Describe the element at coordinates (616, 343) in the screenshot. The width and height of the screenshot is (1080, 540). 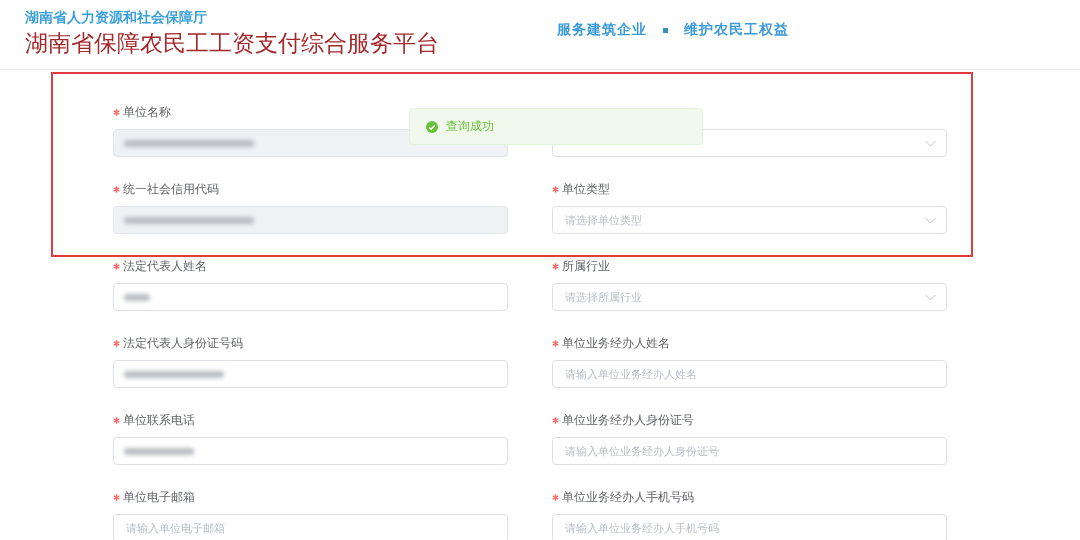
I see `field-label: 单位业务经办人姓名` at that location.